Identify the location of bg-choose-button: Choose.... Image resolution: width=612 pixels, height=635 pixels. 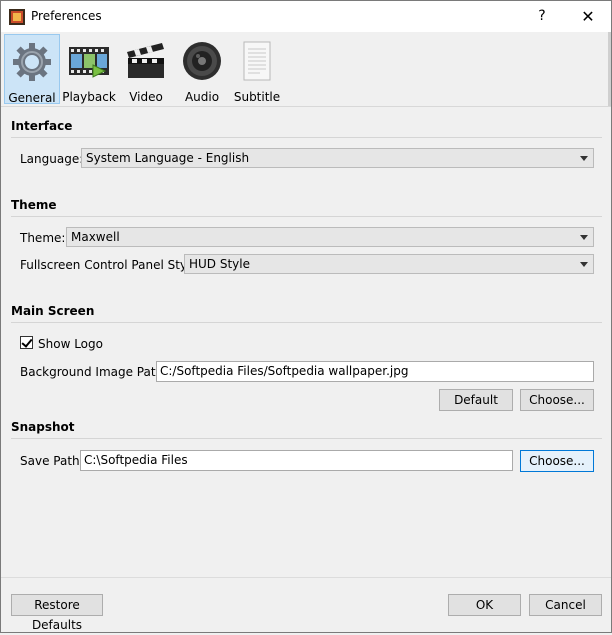
(557, 400).